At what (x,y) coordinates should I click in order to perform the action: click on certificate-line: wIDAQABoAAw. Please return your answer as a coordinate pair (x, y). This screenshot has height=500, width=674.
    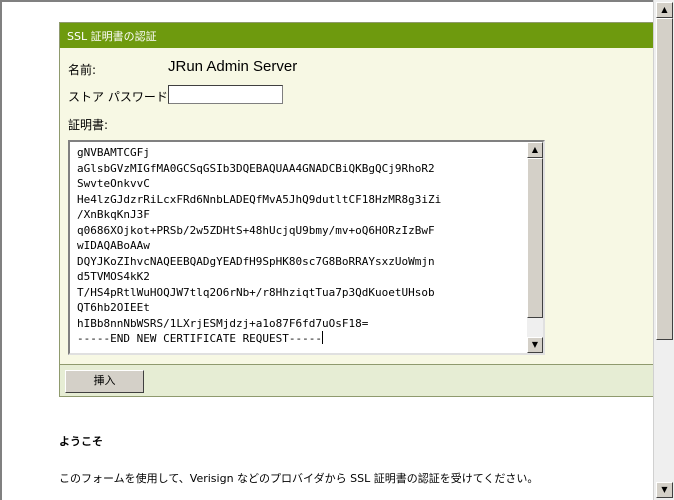
    Looking at the image, I should click on (113, 245).